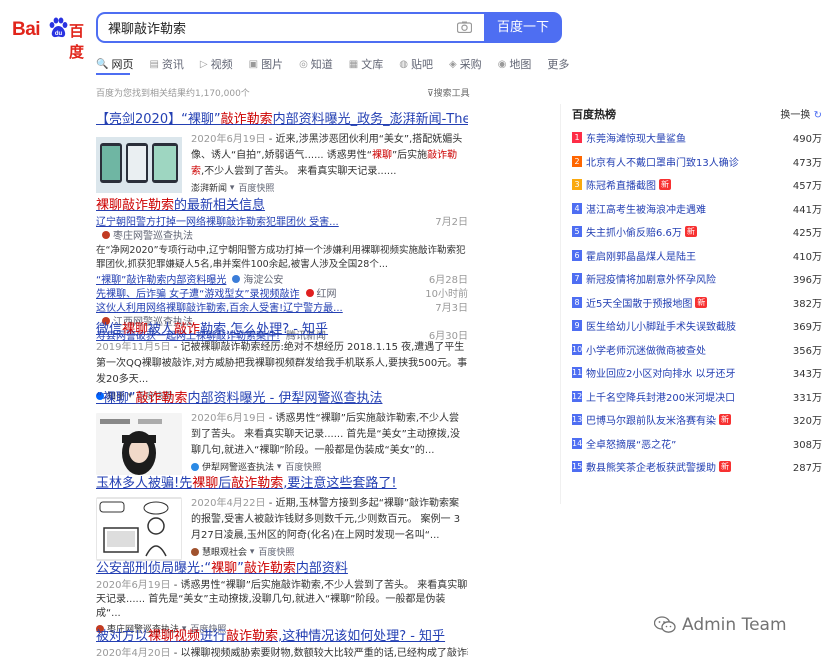 The height and width of the screenshot is (660, 832). I want to click on paw-icon: du, so click(58, 27).